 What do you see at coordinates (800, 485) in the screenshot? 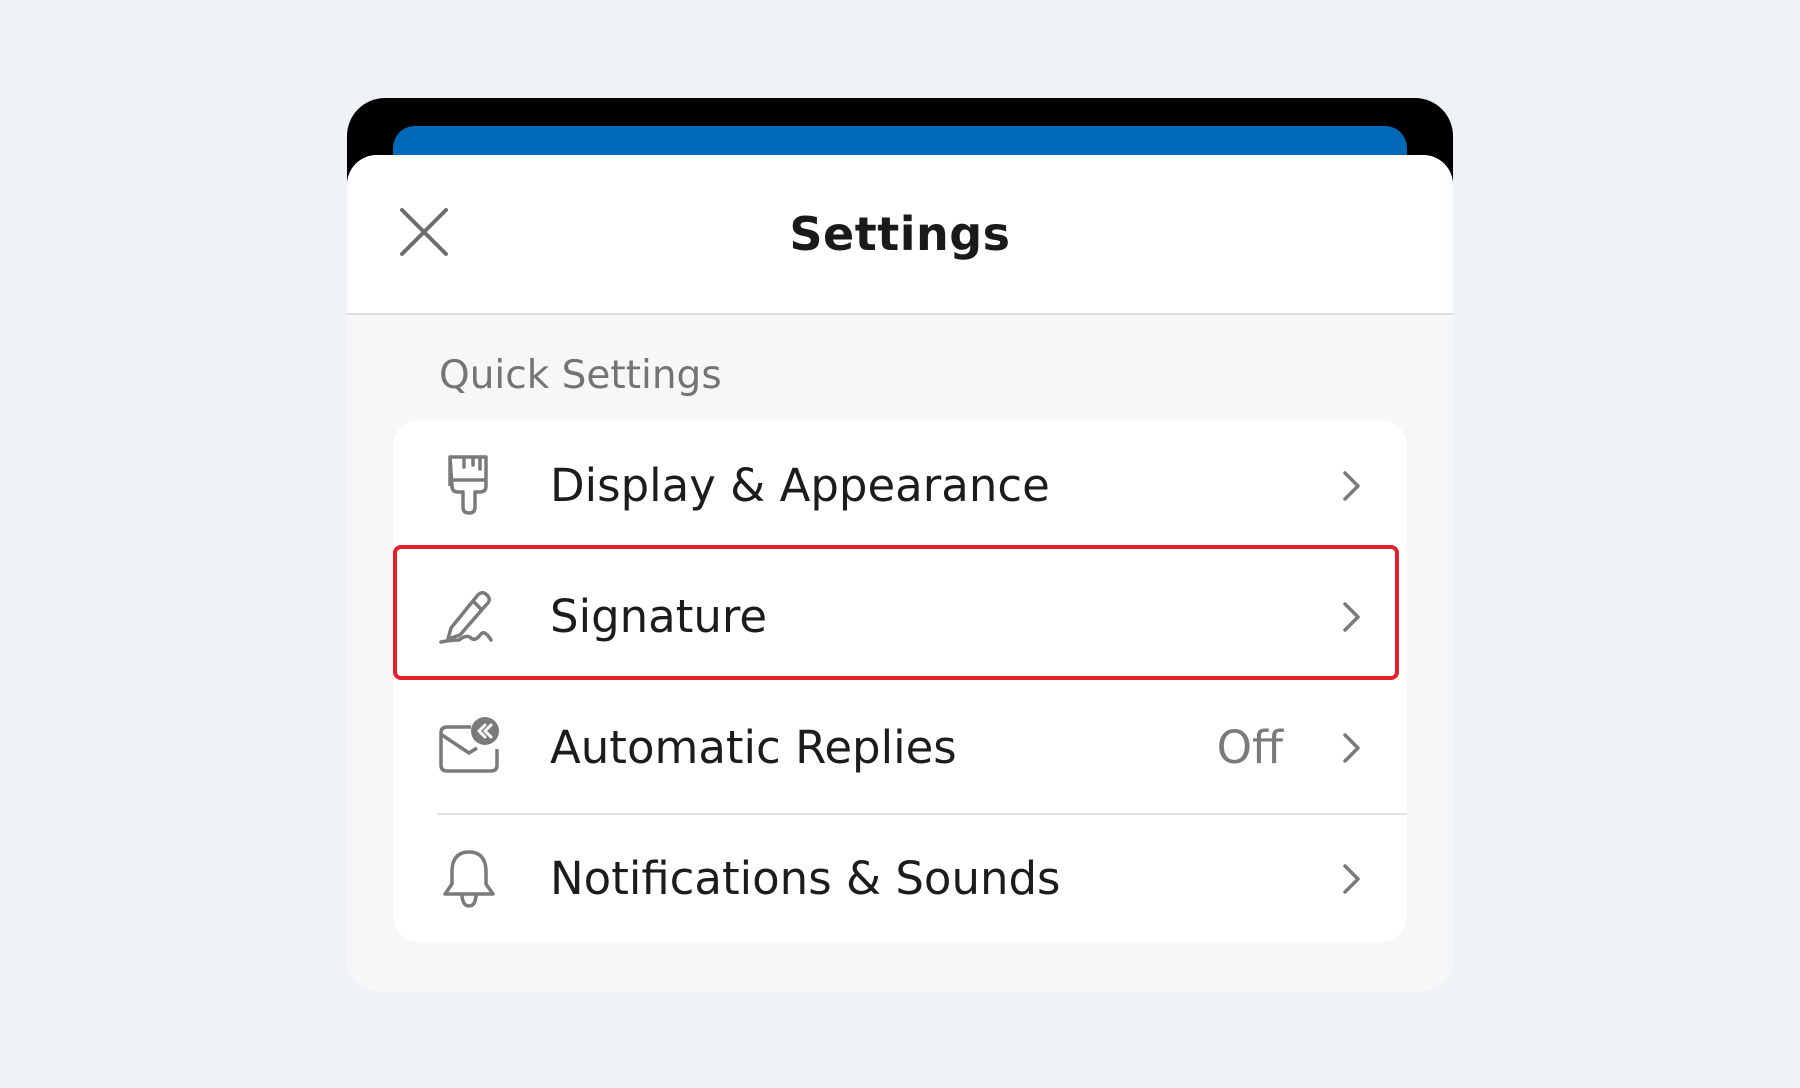
I see `item-label: Display & Appearance` at bounding box center [800, 485].